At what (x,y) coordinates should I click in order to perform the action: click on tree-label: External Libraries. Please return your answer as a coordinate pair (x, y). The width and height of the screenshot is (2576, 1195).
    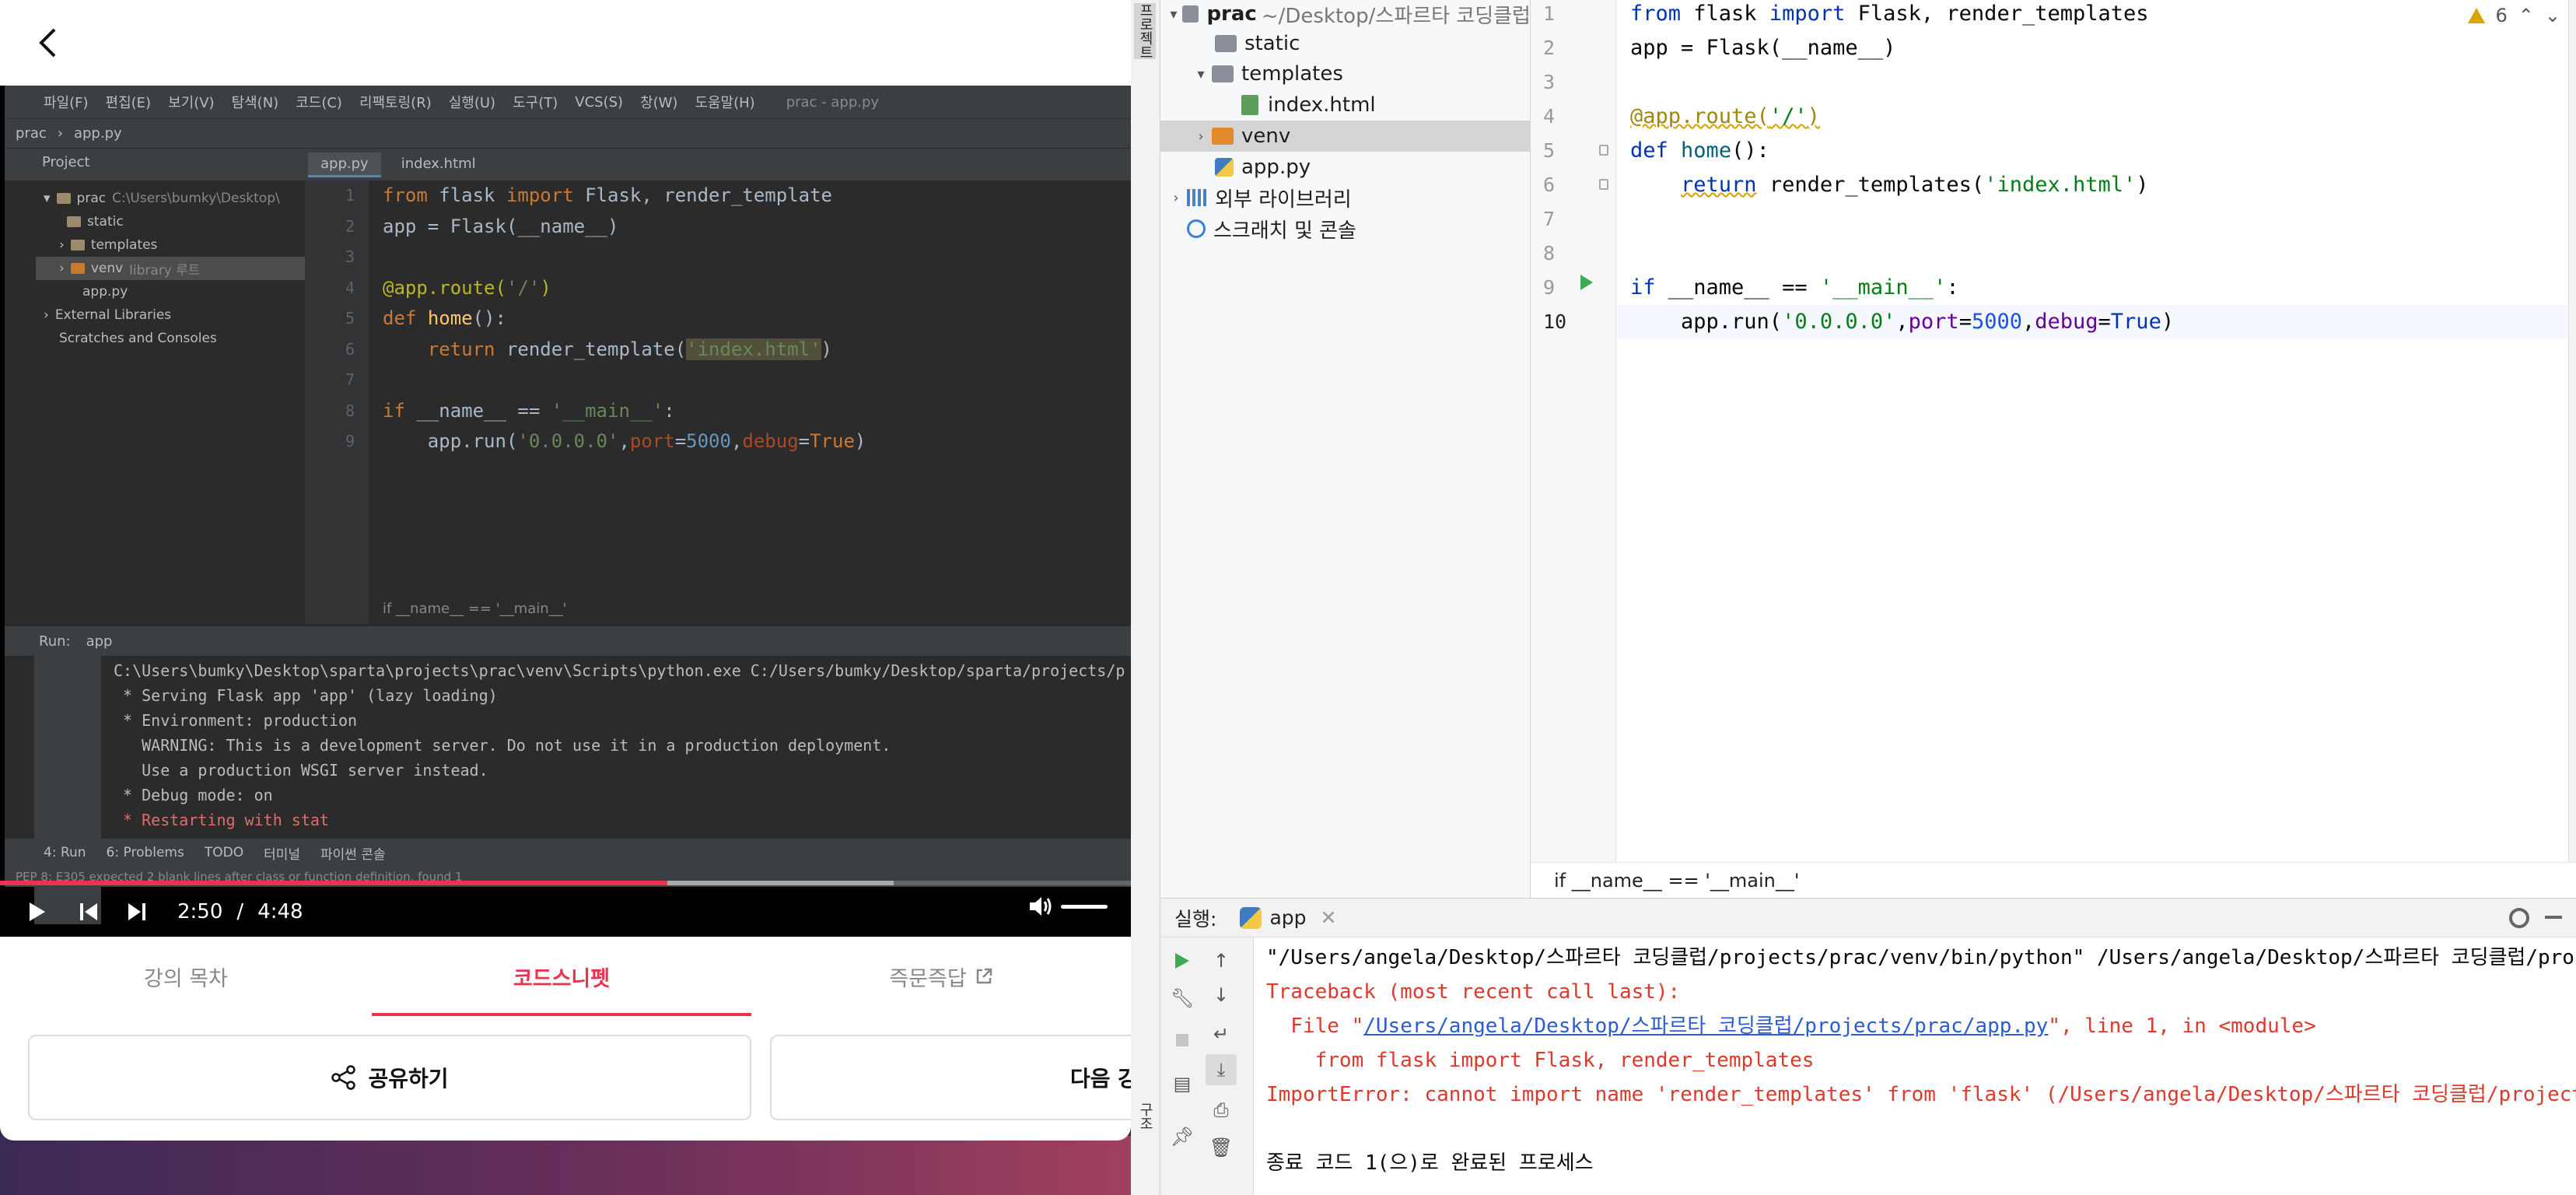
    Looking at the image, I should click on (113, 315).